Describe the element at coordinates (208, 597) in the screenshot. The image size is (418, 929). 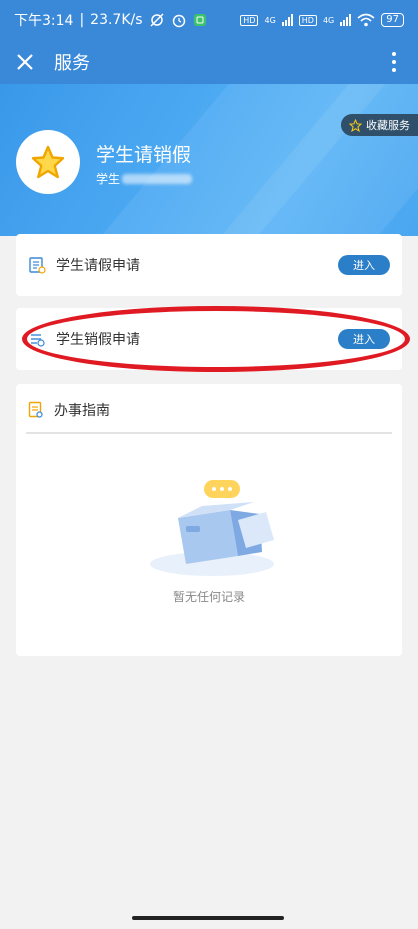
I see `empty-state-text: 暂无任何记录` at that location.